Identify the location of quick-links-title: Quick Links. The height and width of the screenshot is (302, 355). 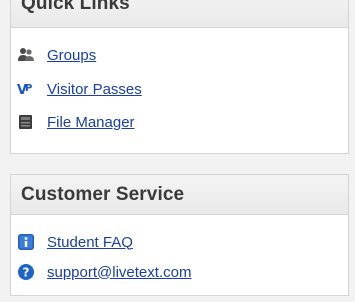
(179, 14).